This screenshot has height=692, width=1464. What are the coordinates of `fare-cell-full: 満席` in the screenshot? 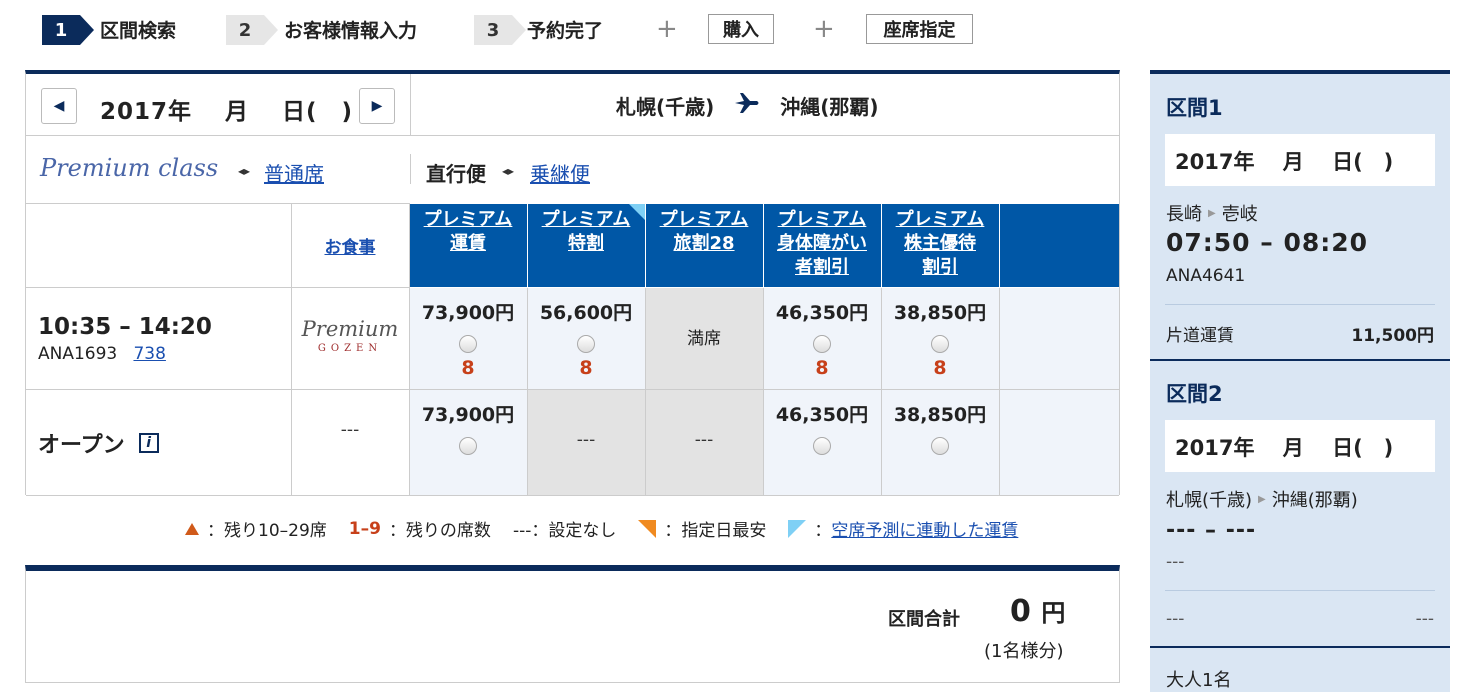 It's located at (704, 338).